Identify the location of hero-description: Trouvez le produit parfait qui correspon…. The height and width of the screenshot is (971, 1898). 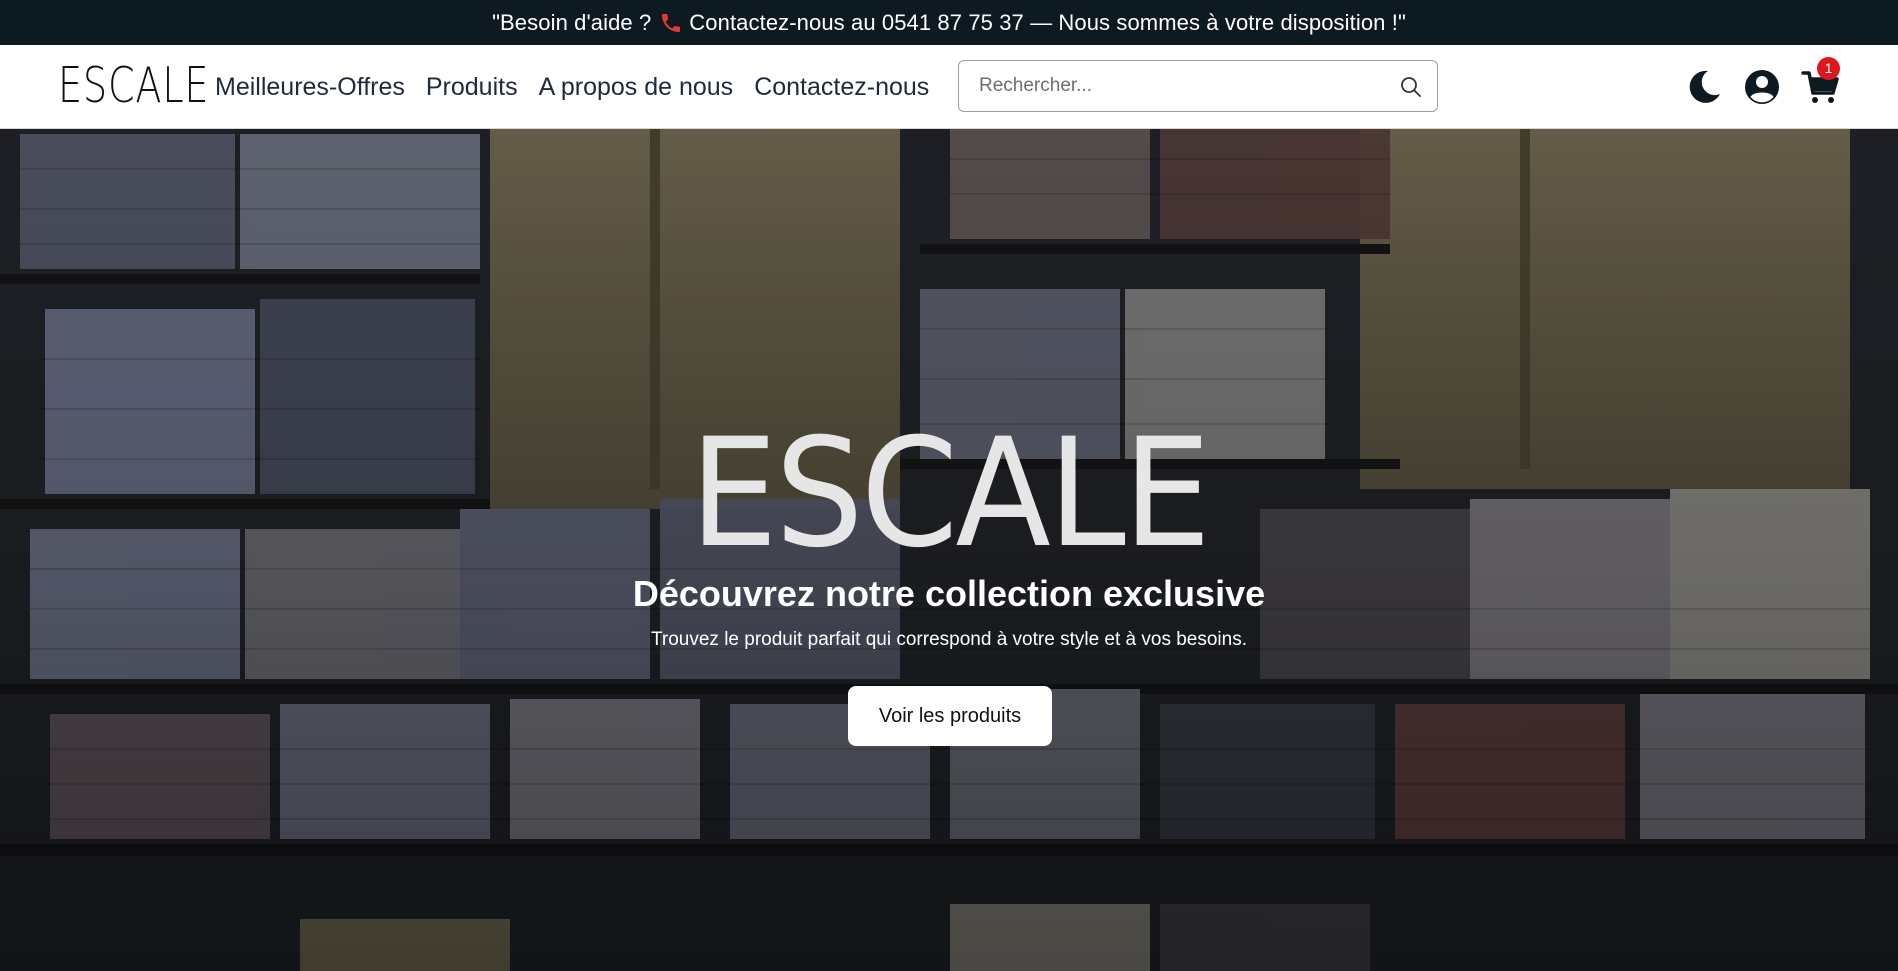
(949, 639).